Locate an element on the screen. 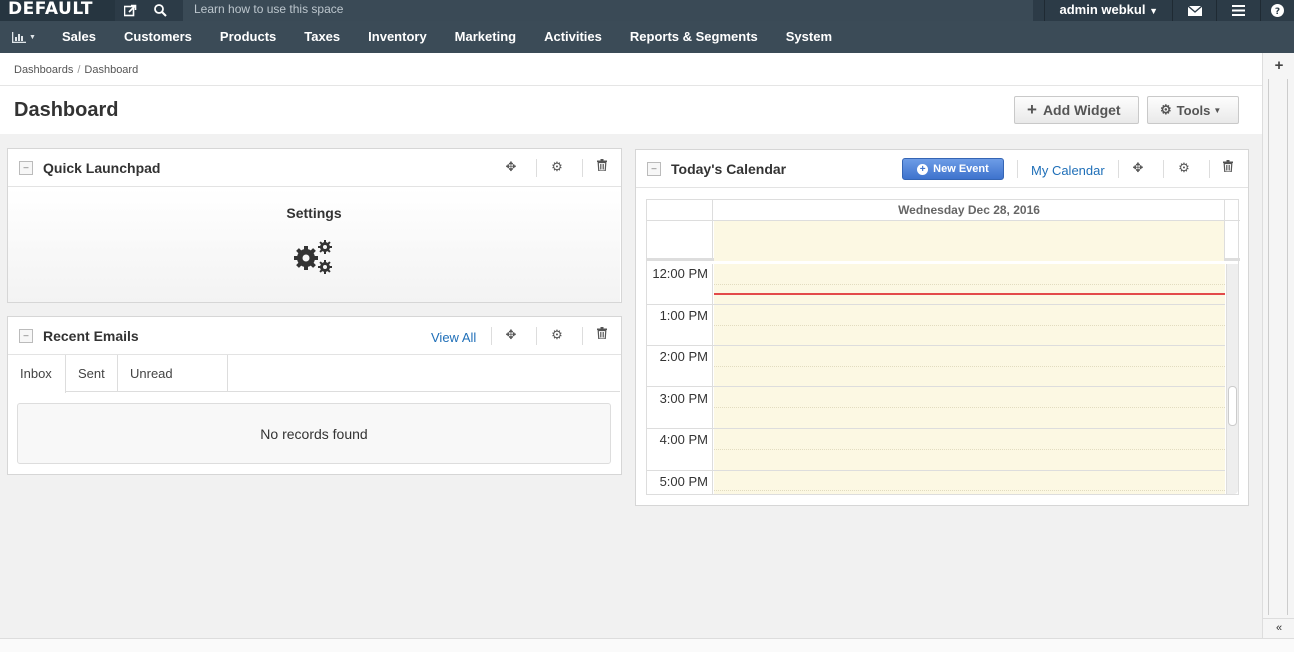  menu-button is located at coordinates (1238, 10).